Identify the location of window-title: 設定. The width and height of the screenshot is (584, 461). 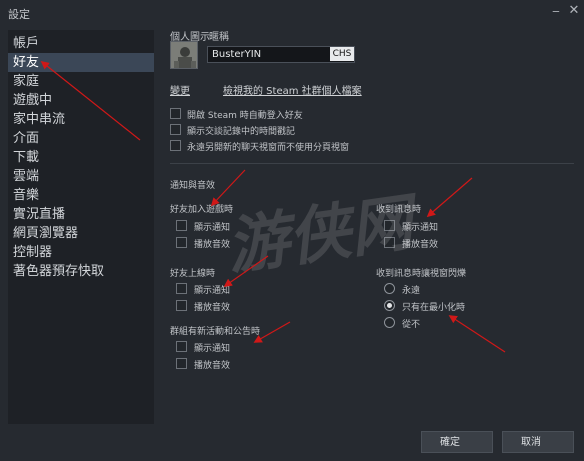
(19, 14).